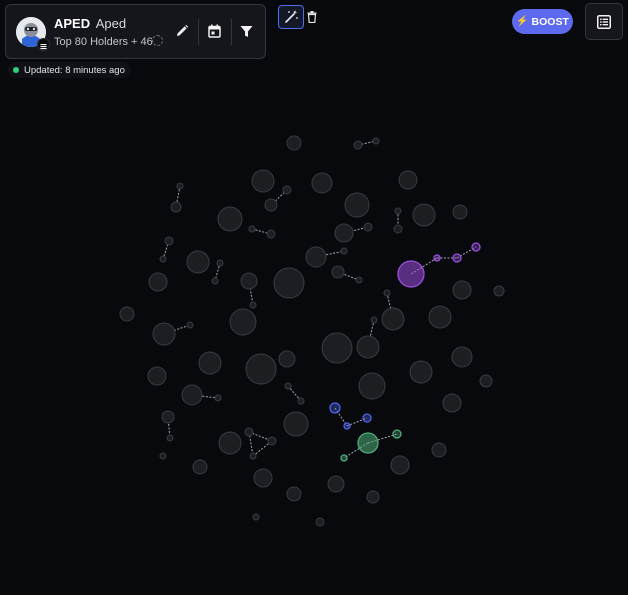  I want to click on date-range-button, so click(214, 31).